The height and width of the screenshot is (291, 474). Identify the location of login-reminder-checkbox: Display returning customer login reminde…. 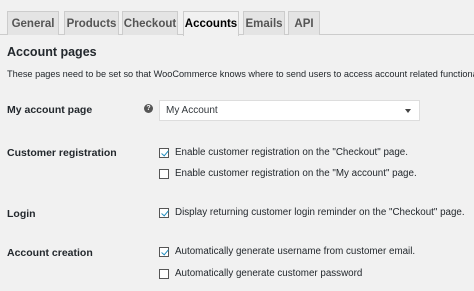
(312, 212).